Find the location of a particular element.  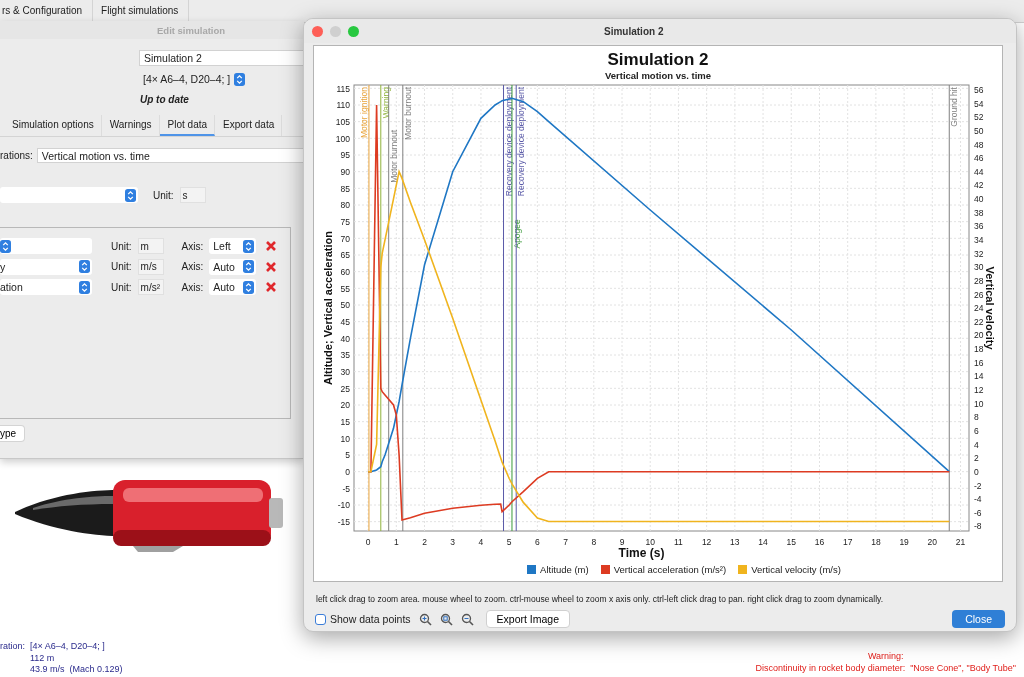

unit-field: m/s is located at coordinates (150, 266).